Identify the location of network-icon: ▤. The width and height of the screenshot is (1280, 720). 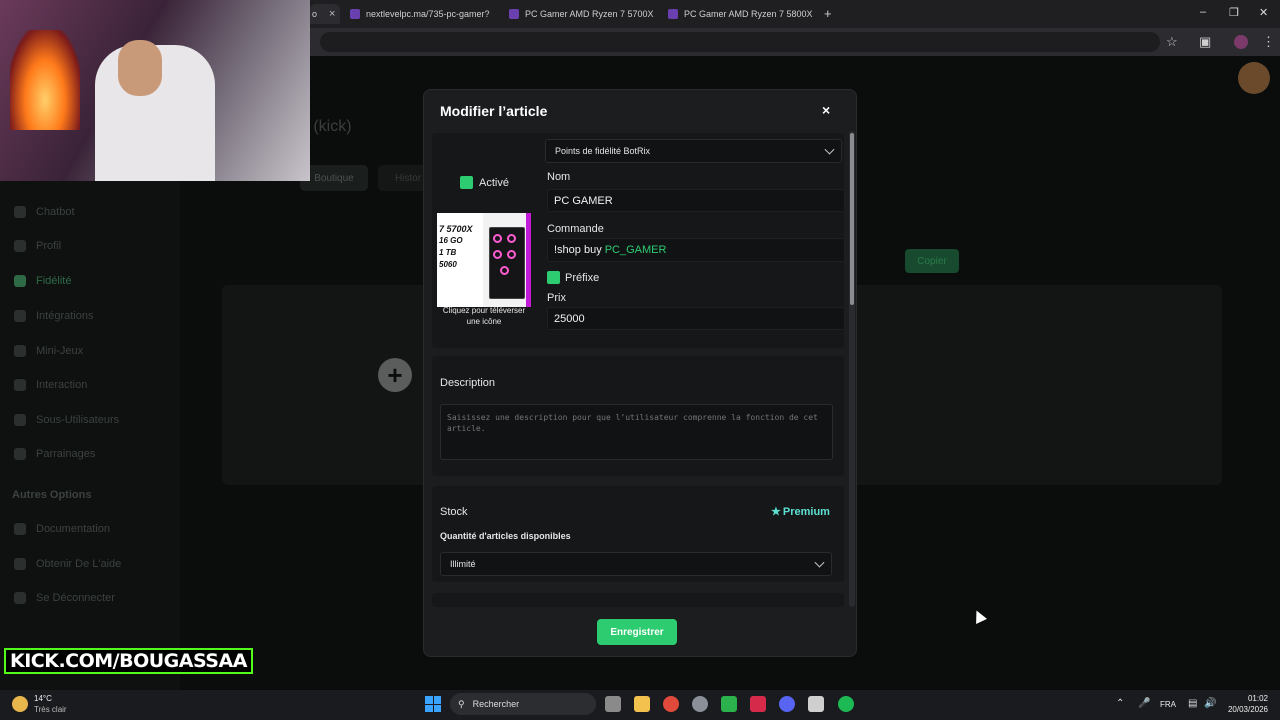
(1192, 703).